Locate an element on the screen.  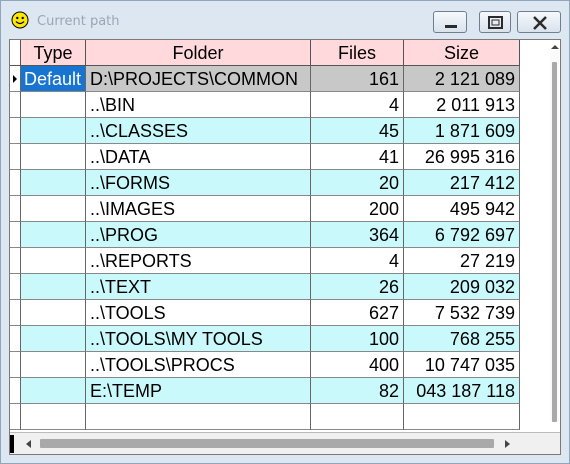
size-cell: 043 187 118 is located at coordinates (462, 391).